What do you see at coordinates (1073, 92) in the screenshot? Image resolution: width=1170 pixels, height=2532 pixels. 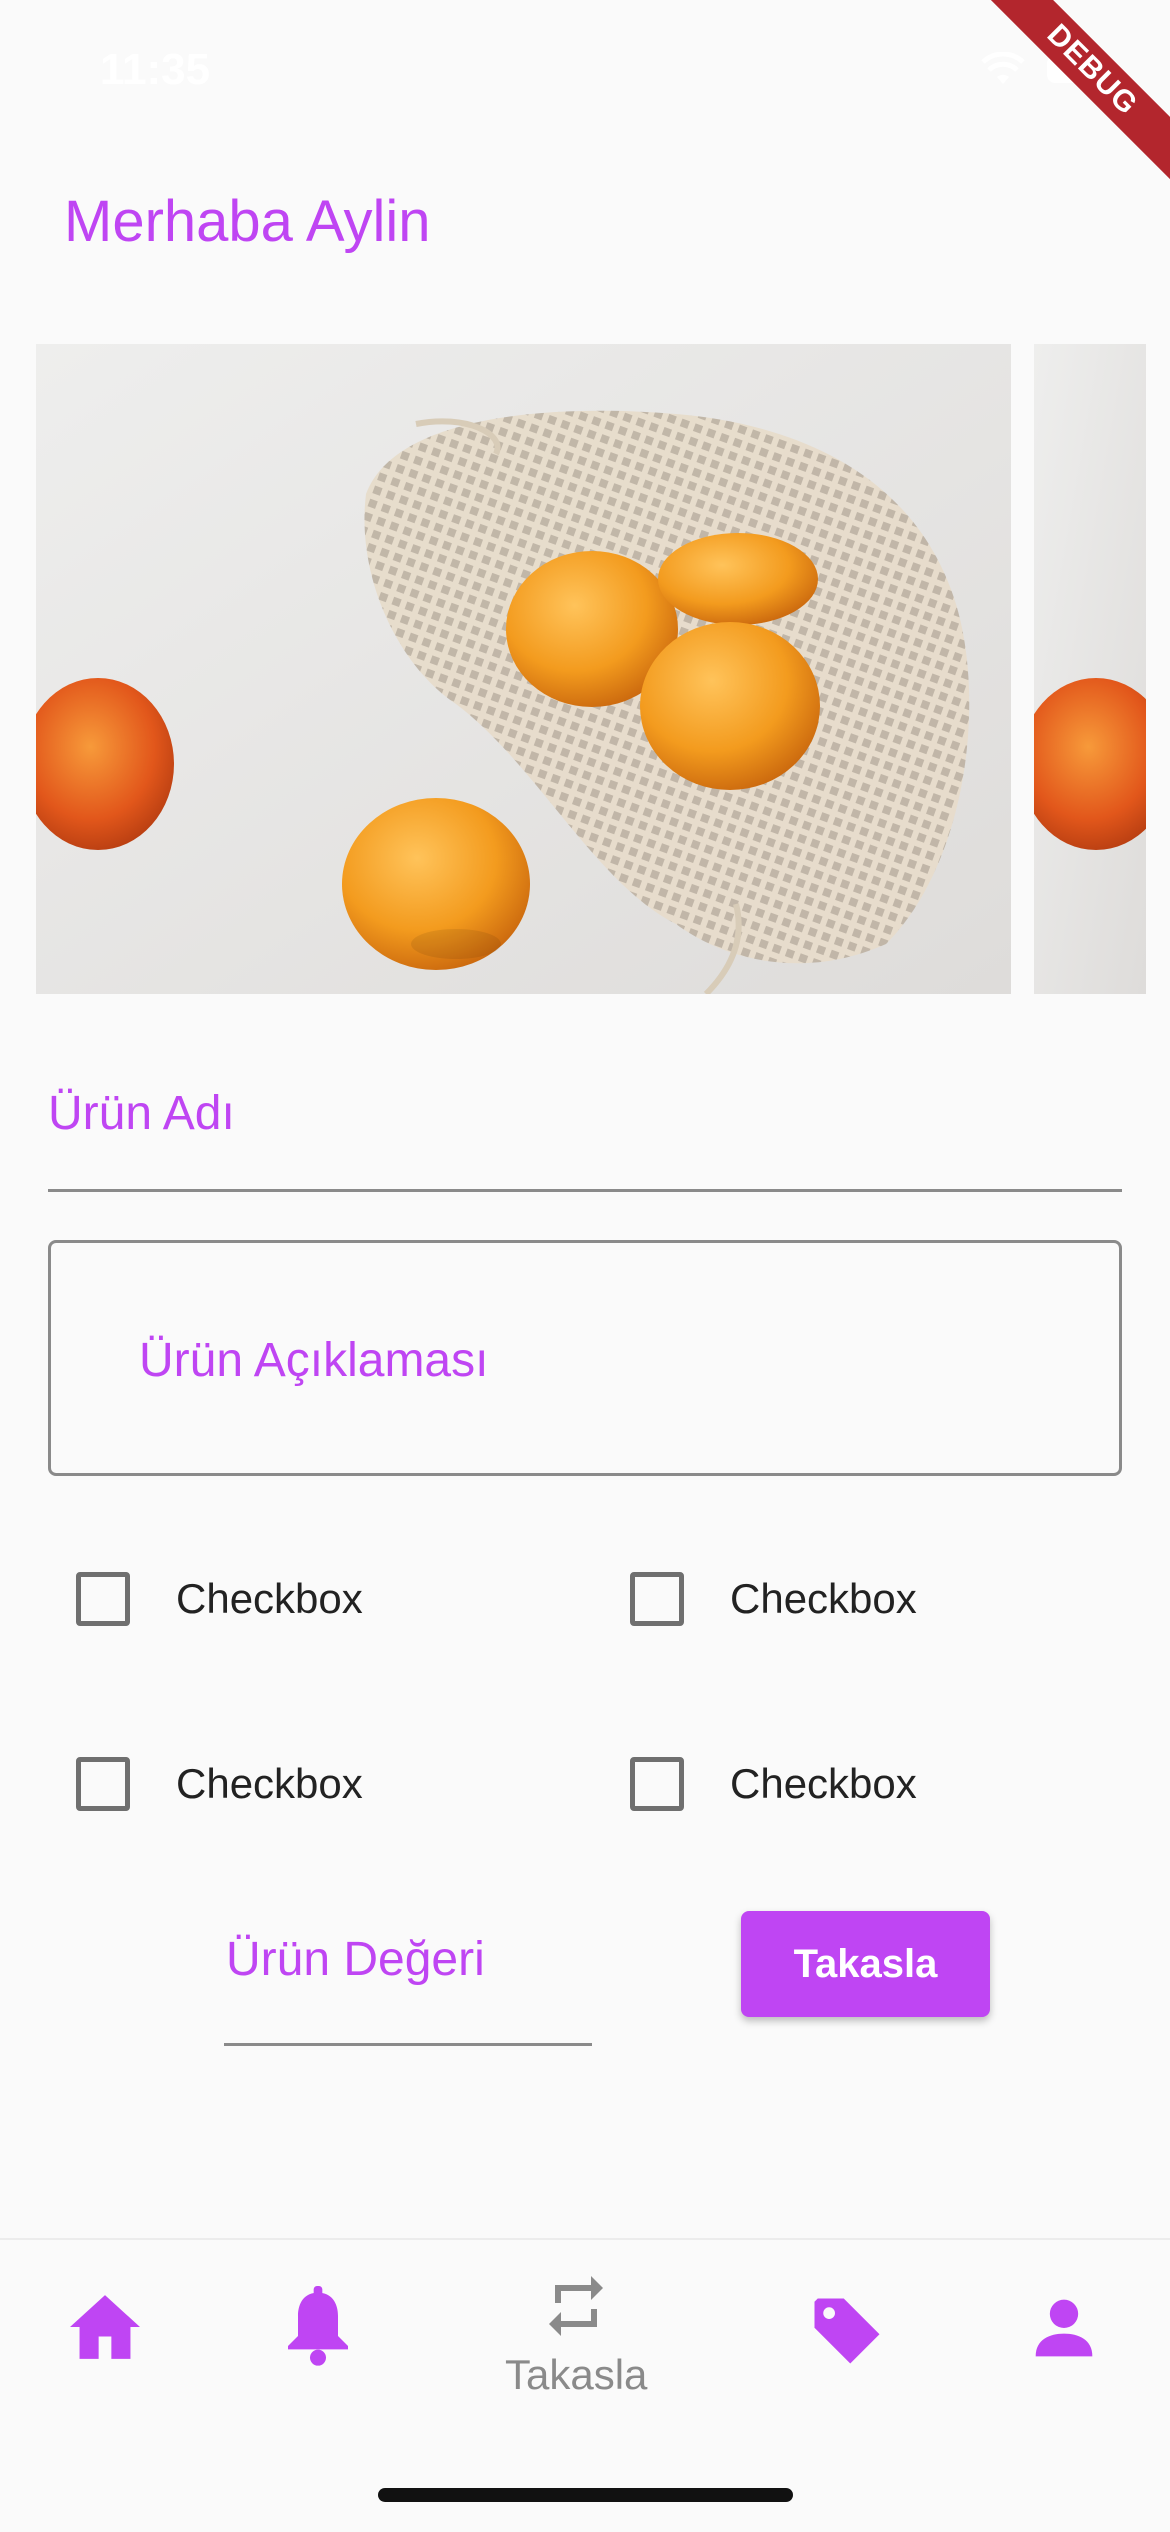 I see `debug-banner-label: DEBUG` at bounding box center [1073, 92].